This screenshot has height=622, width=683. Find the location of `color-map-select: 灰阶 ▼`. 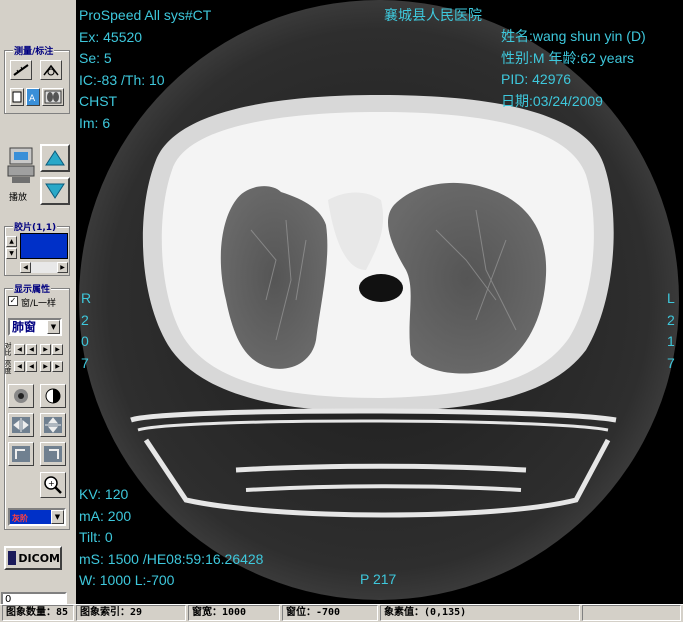

color-map-select: 灰阶 ▼ is located at coordinates (37, 517).